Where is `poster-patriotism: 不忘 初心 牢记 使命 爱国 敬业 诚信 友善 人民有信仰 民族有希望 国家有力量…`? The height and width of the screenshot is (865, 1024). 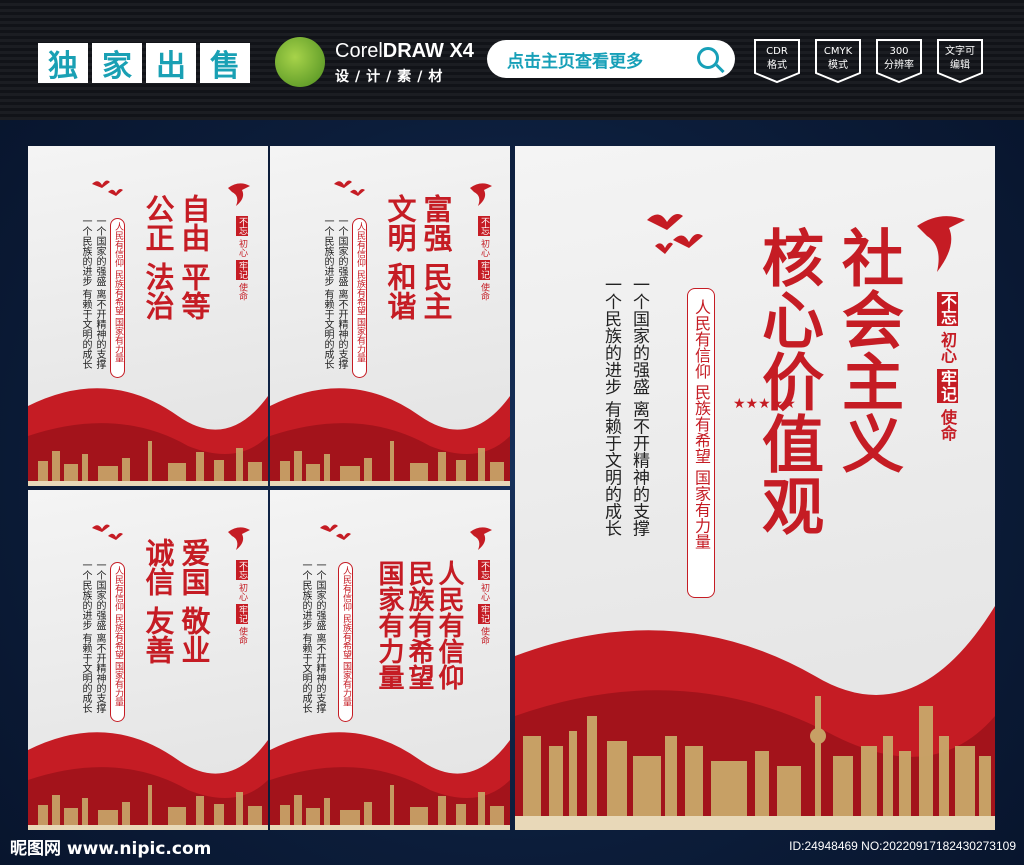
poster-patriotism: 不忘 初心 牢记 使命 爱国 敬业 诚信 友善 人民有信仰 民族有希望 国家有力量… is located at coordinates (148, 660).